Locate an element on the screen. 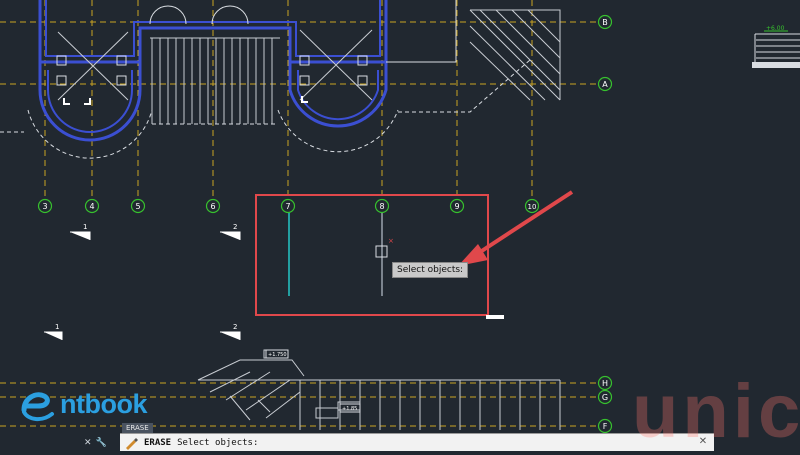 This screenshot has height=455, width=800. svg-text: 10 is located at coordinates (532, 207).